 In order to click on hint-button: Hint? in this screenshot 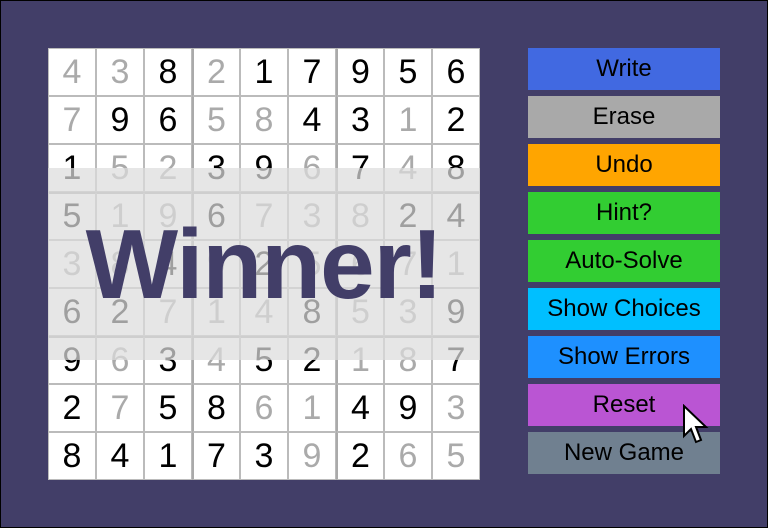, I will do `click(624, 213)`.